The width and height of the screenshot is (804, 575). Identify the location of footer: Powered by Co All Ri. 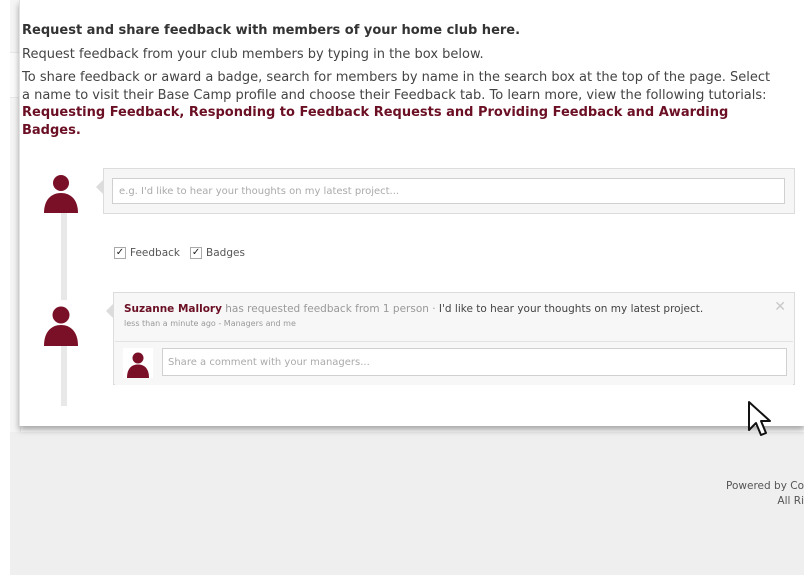
(765, 494).